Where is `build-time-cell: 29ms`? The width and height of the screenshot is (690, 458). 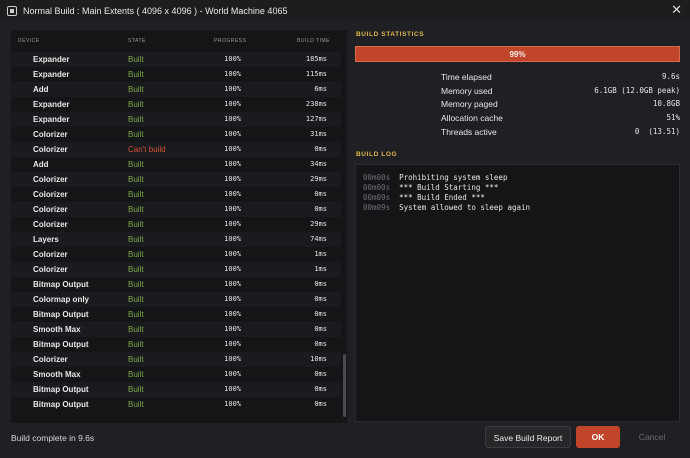 build-time-cell: 29ms is located at coordinates (318, 179).